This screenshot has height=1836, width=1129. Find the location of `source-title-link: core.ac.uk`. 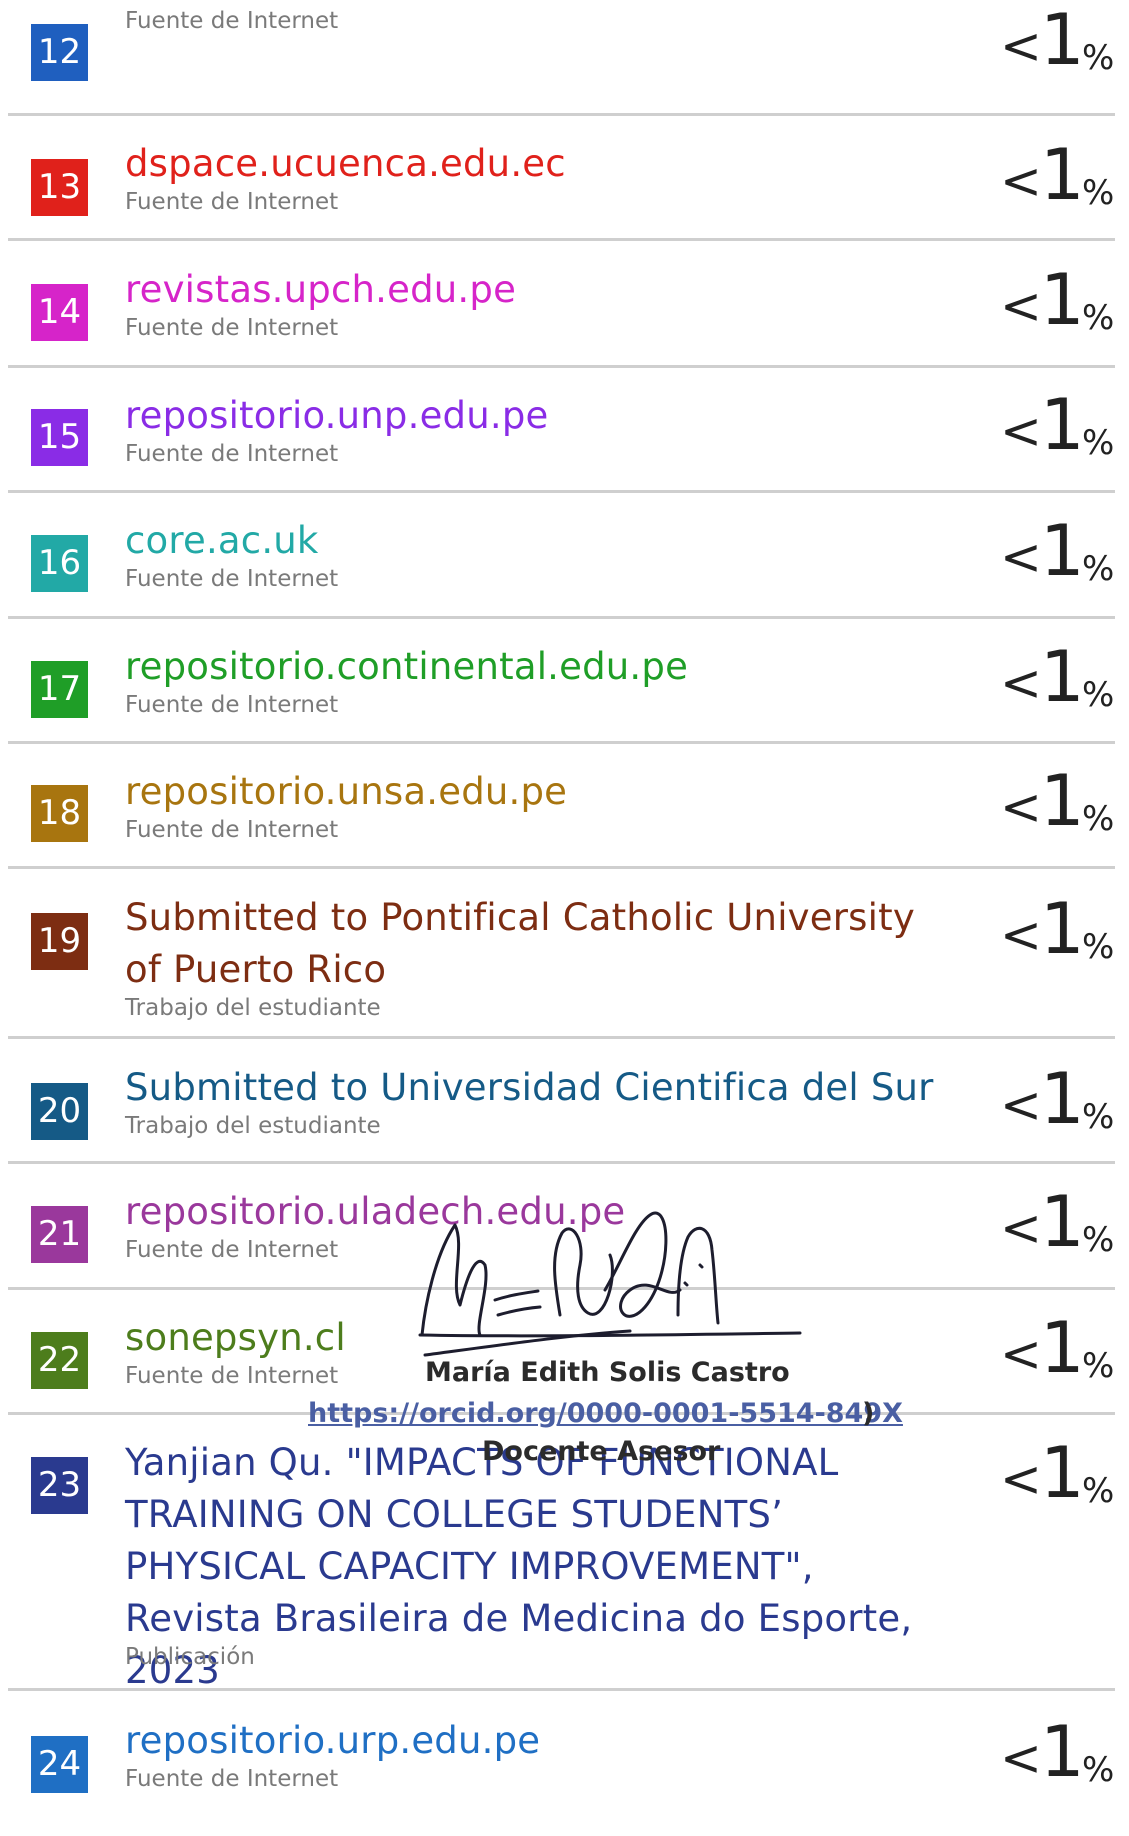

source-title-link: core.ac.uk is located at coordinates (540, 541).